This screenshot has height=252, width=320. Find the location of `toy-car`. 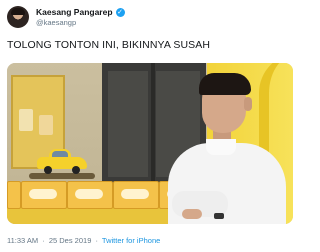

toy-car is located at coordinates (62, 161).